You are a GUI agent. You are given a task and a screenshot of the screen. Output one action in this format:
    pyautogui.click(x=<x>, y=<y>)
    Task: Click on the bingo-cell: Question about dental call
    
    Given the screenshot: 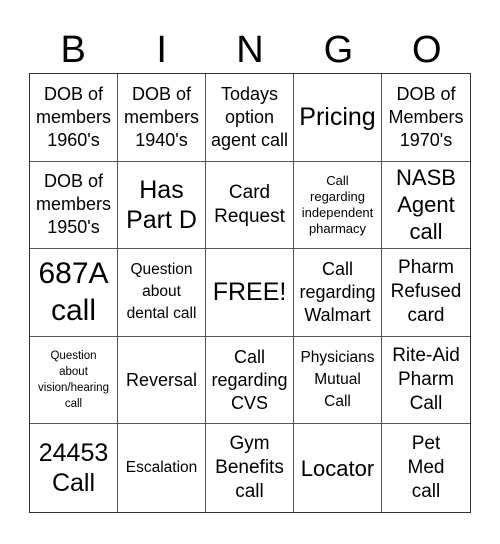 What is the action you would take?
    pyautogui.click(x=162, y=293)
    